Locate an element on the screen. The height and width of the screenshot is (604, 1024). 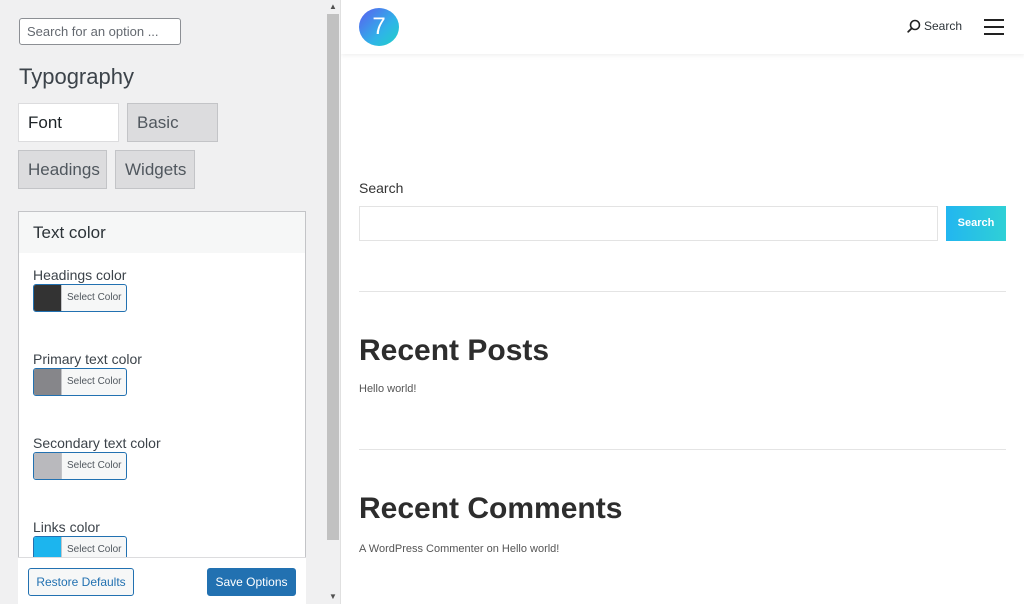
comment-on-text: on is located at coordinates (492, 549).